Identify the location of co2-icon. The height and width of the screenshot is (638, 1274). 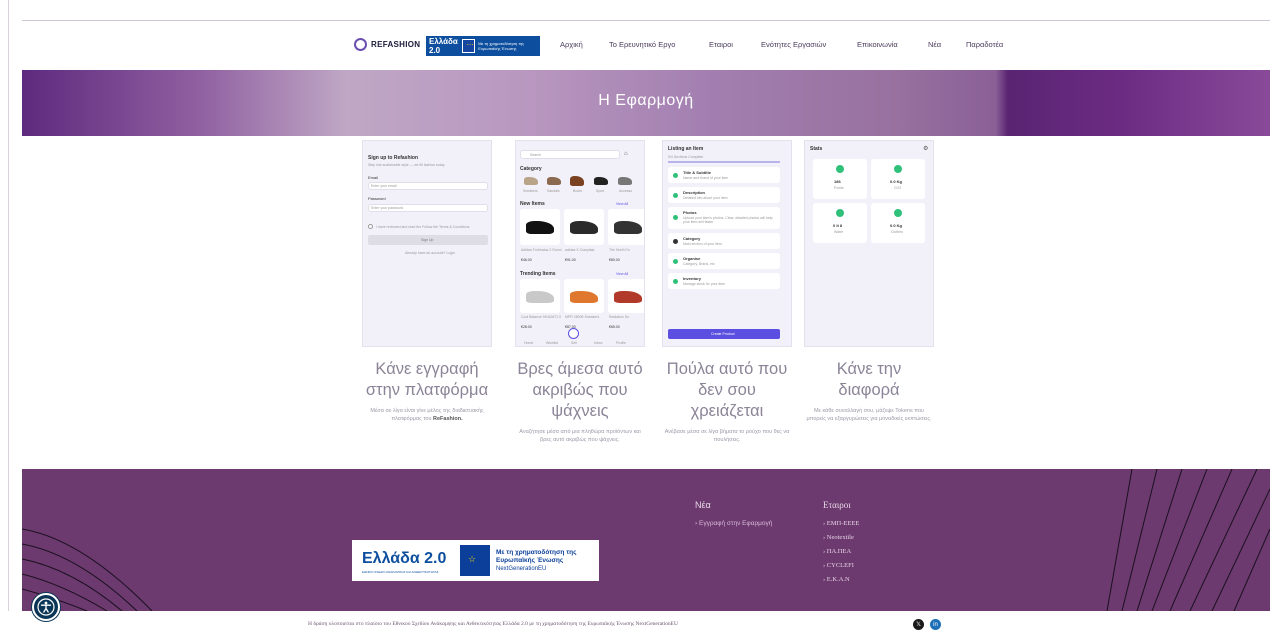
(898, 169).